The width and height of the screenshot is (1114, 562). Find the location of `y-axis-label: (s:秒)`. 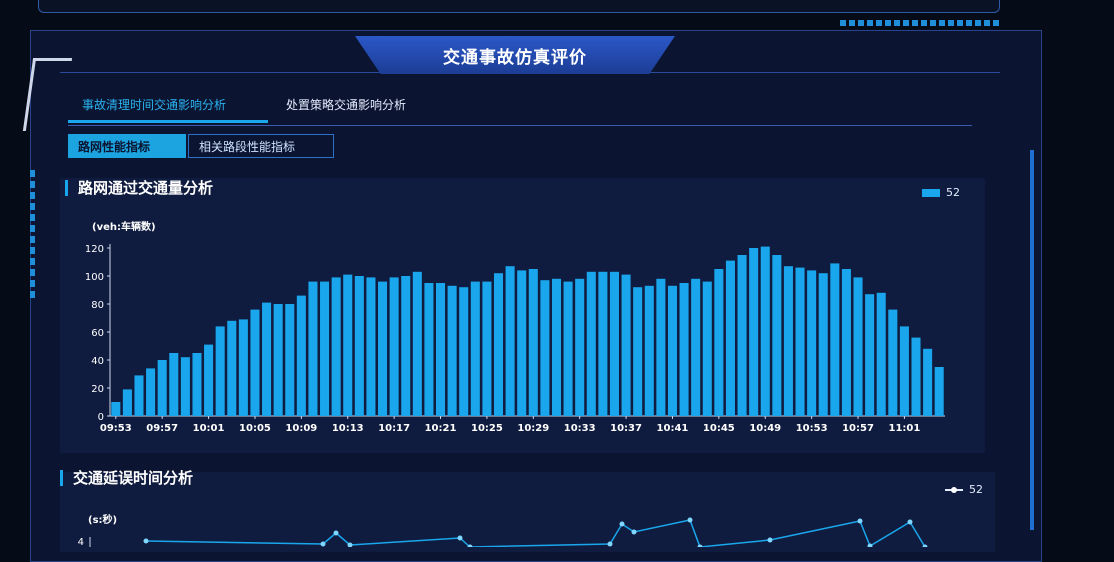

y-axis-label: (s:秒) is located at coordinates (102, 519).